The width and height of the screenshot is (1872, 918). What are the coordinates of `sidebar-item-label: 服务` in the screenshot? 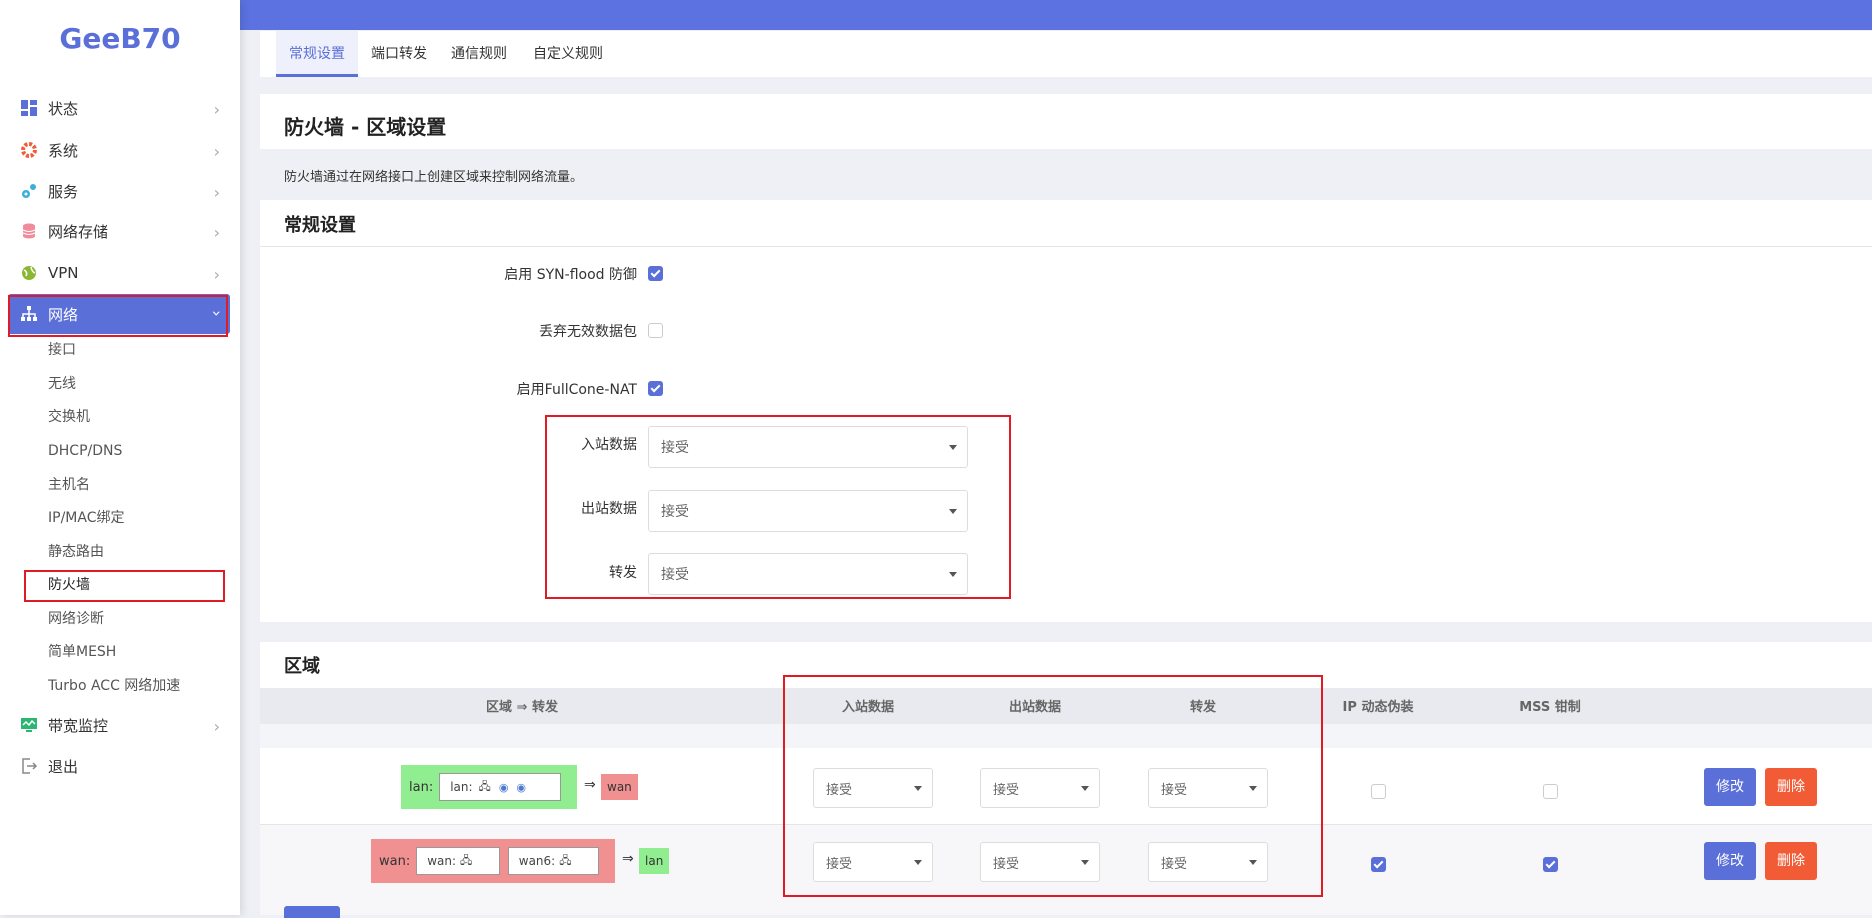 It's located at (63, 191).